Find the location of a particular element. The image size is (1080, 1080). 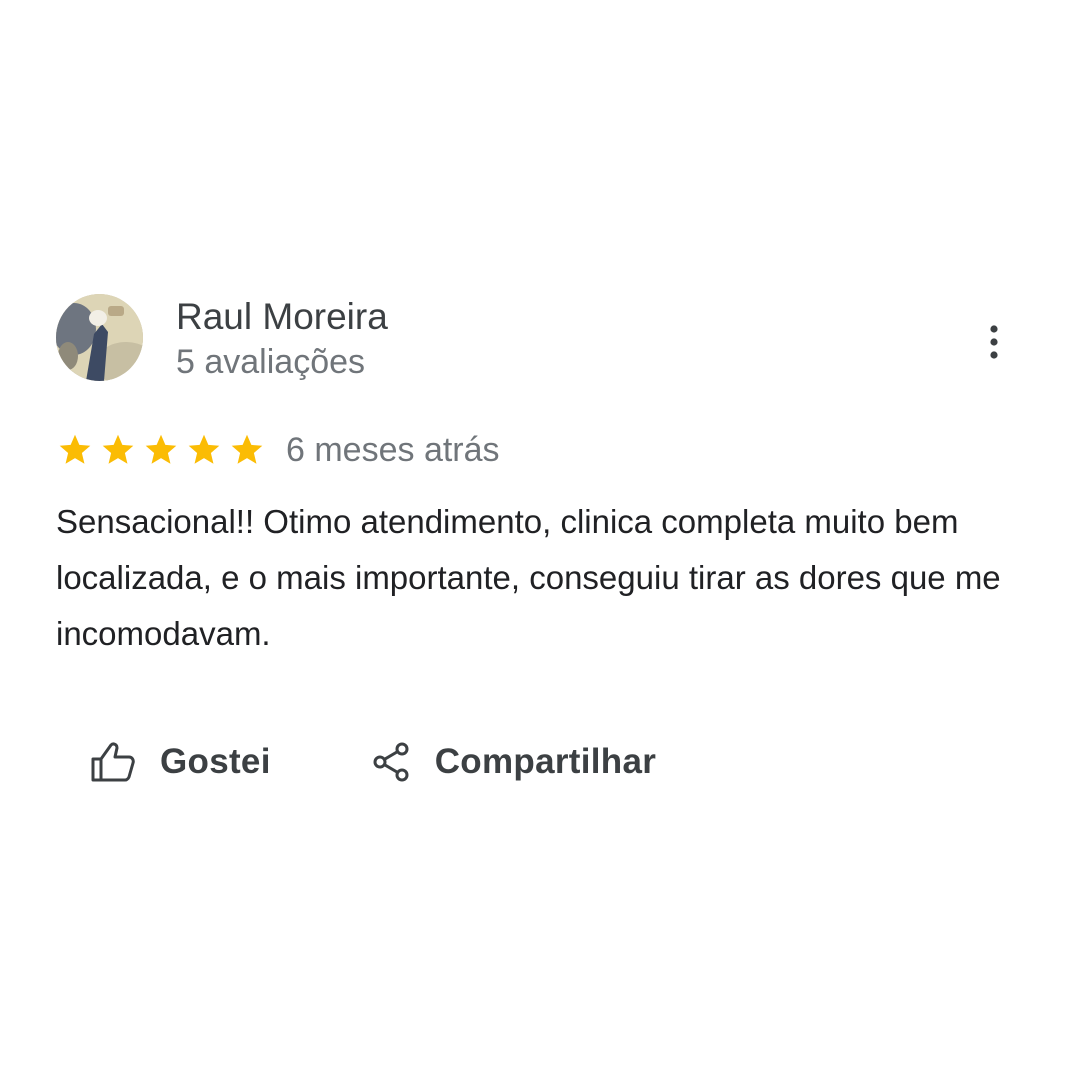

reviewer-info: Raul Moreira 5 avaliações is located at coordinates (282, 339).